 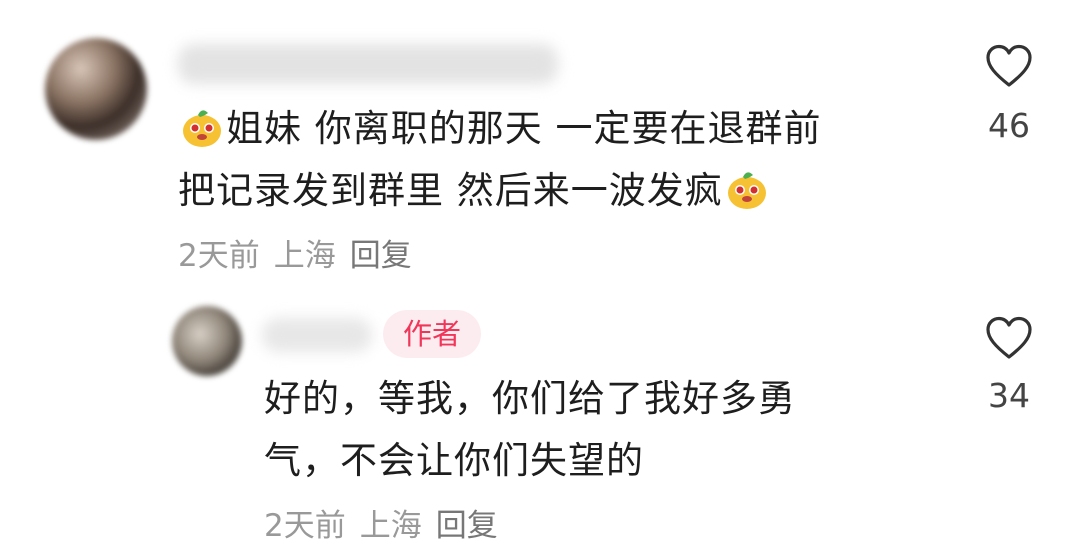 I want to click on reply-location: 上海, so click(x=390, y=526).